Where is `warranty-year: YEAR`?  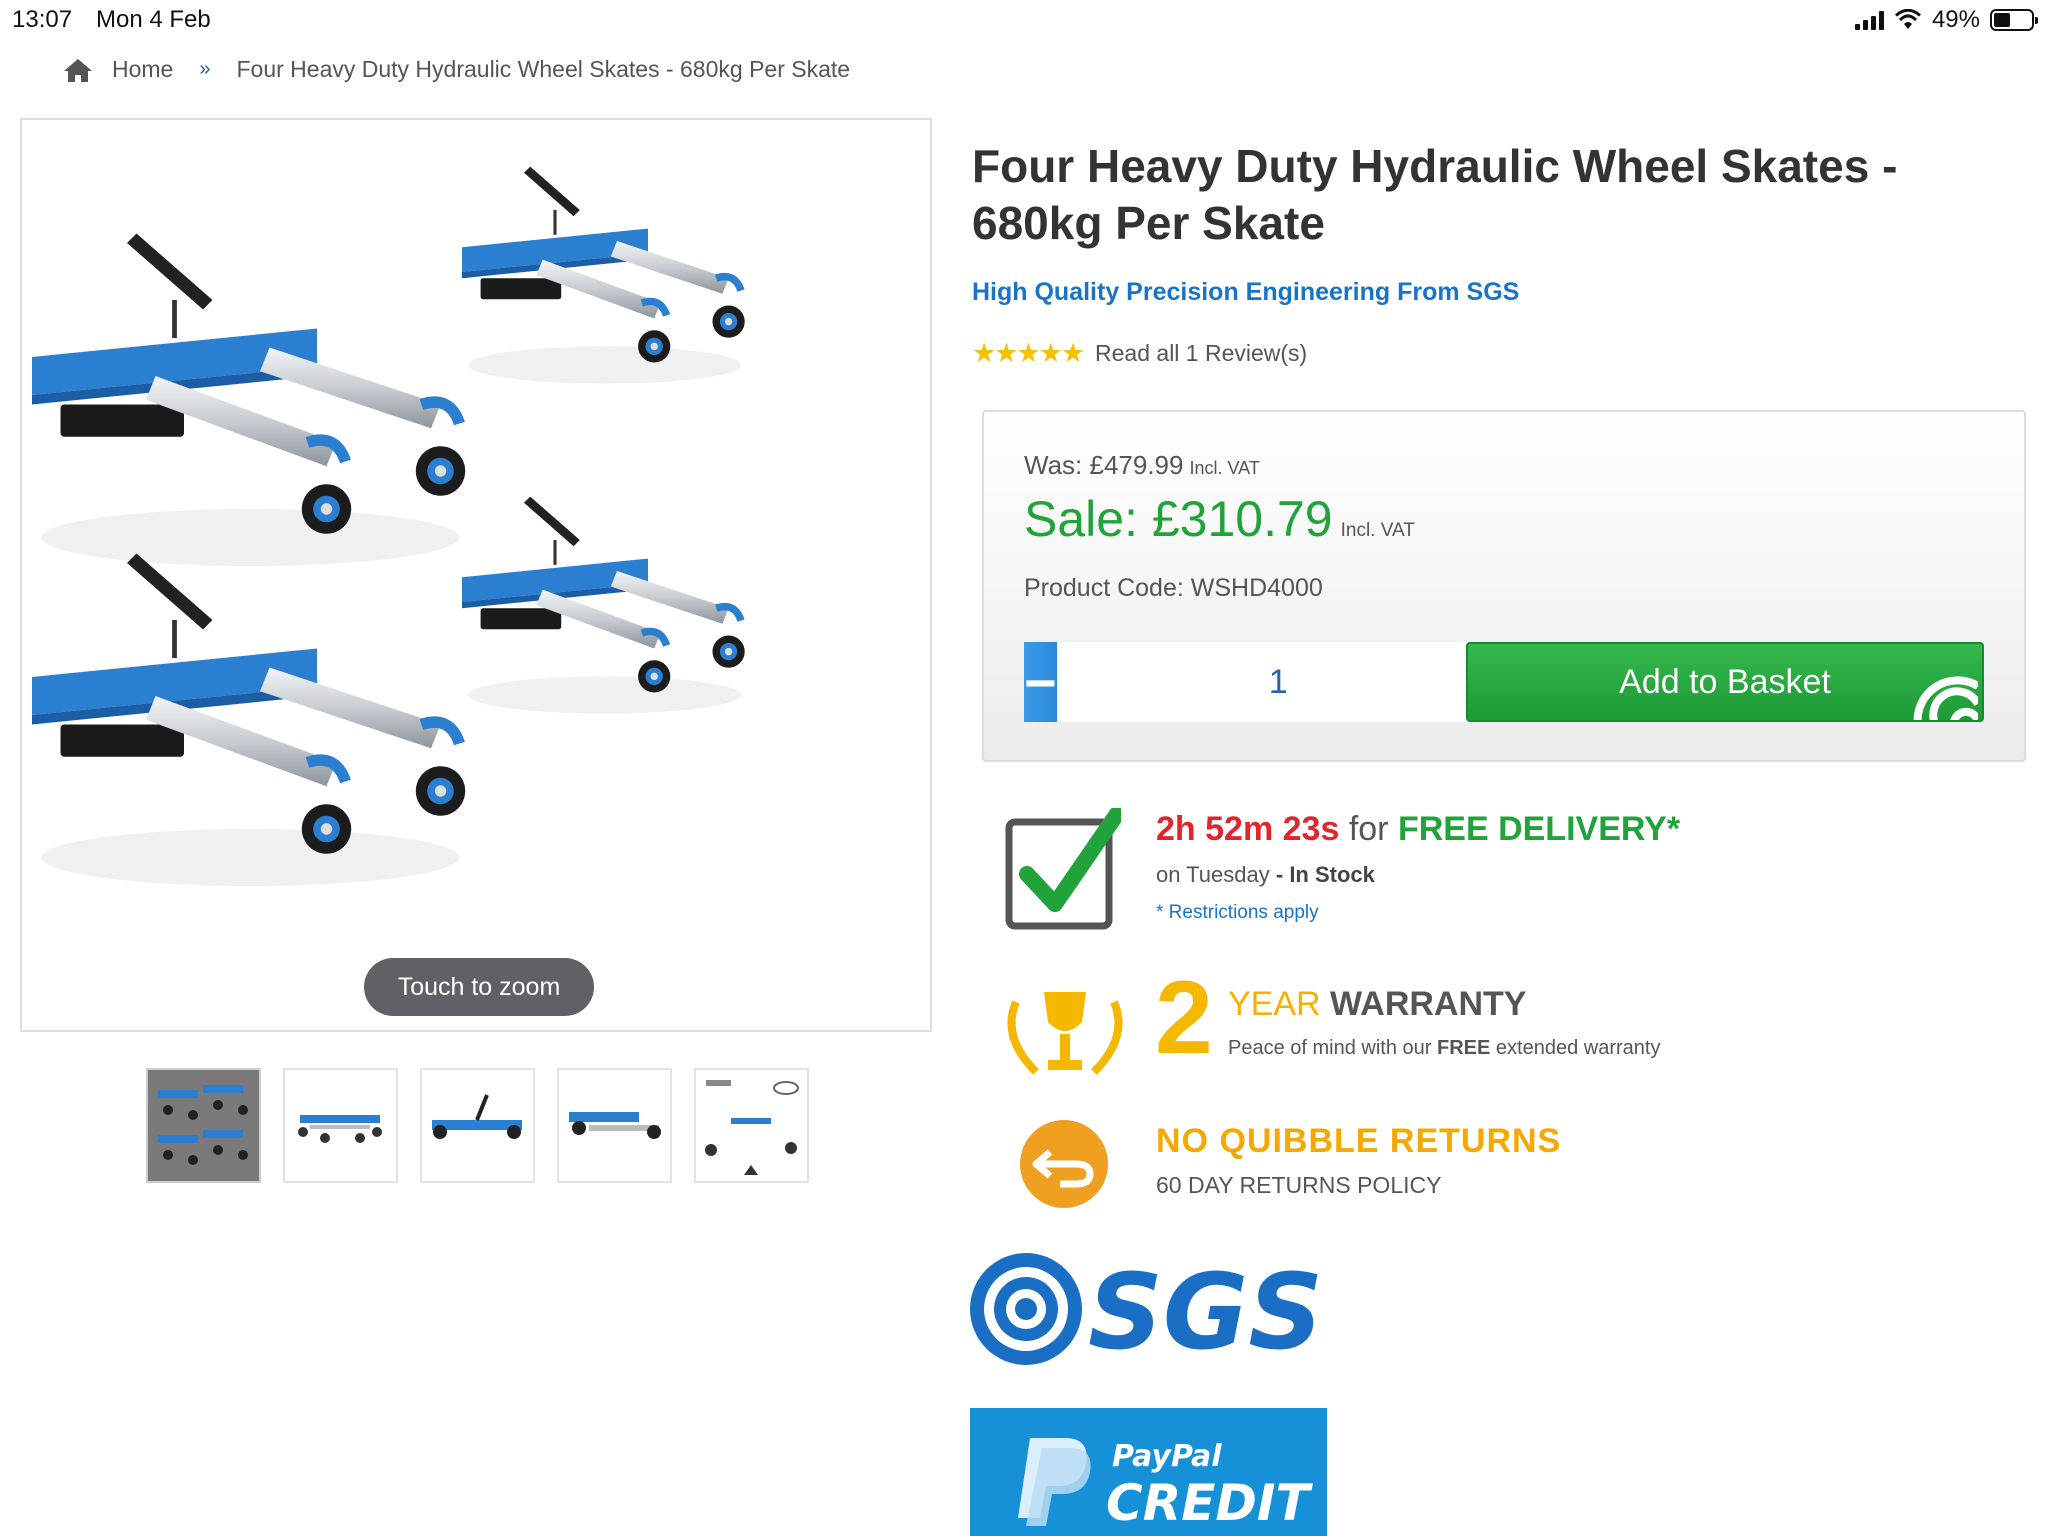
warranty-year: YEAR is located at coordinates (1274, 1004).